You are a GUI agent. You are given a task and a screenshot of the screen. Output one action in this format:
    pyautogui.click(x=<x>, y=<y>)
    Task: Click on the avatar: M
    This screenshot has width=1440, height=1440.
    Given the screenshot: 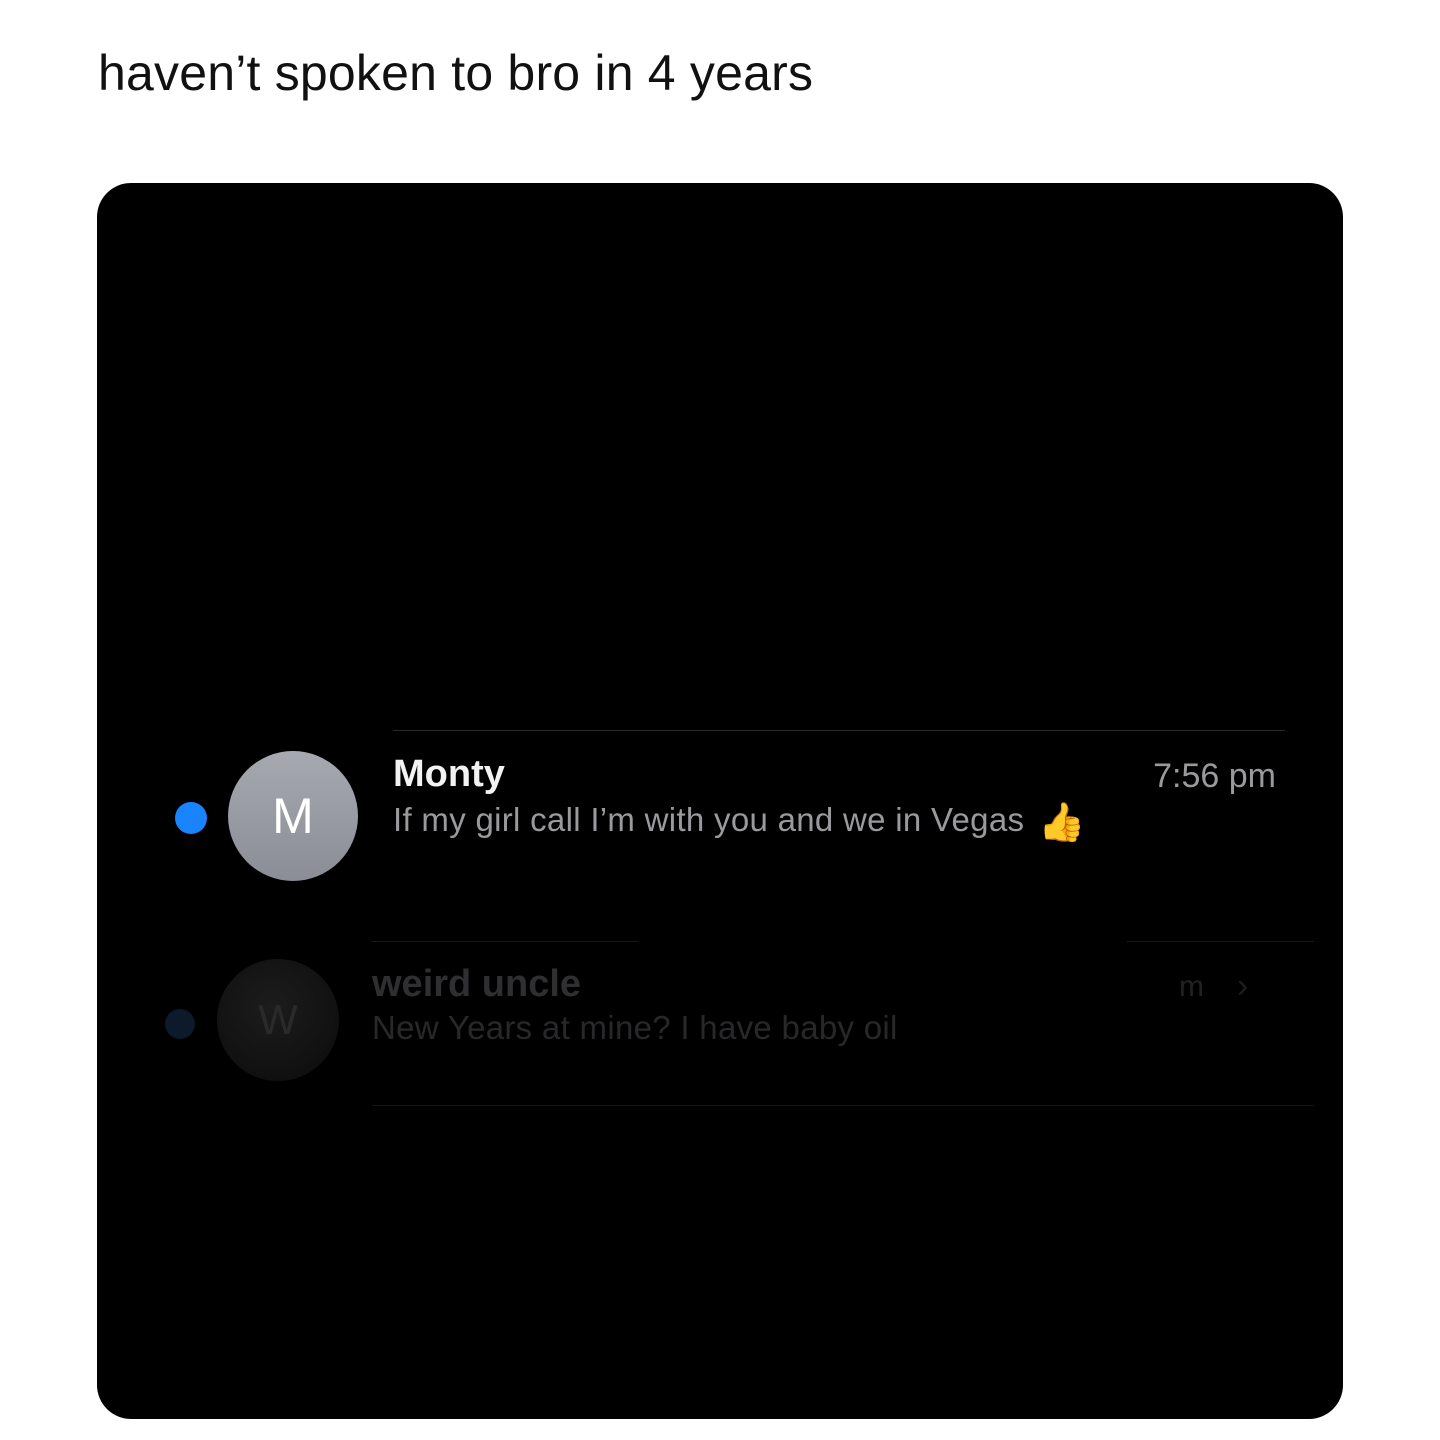 What is the action you would take?
    pyautogui.click(x=293, y=816)
    